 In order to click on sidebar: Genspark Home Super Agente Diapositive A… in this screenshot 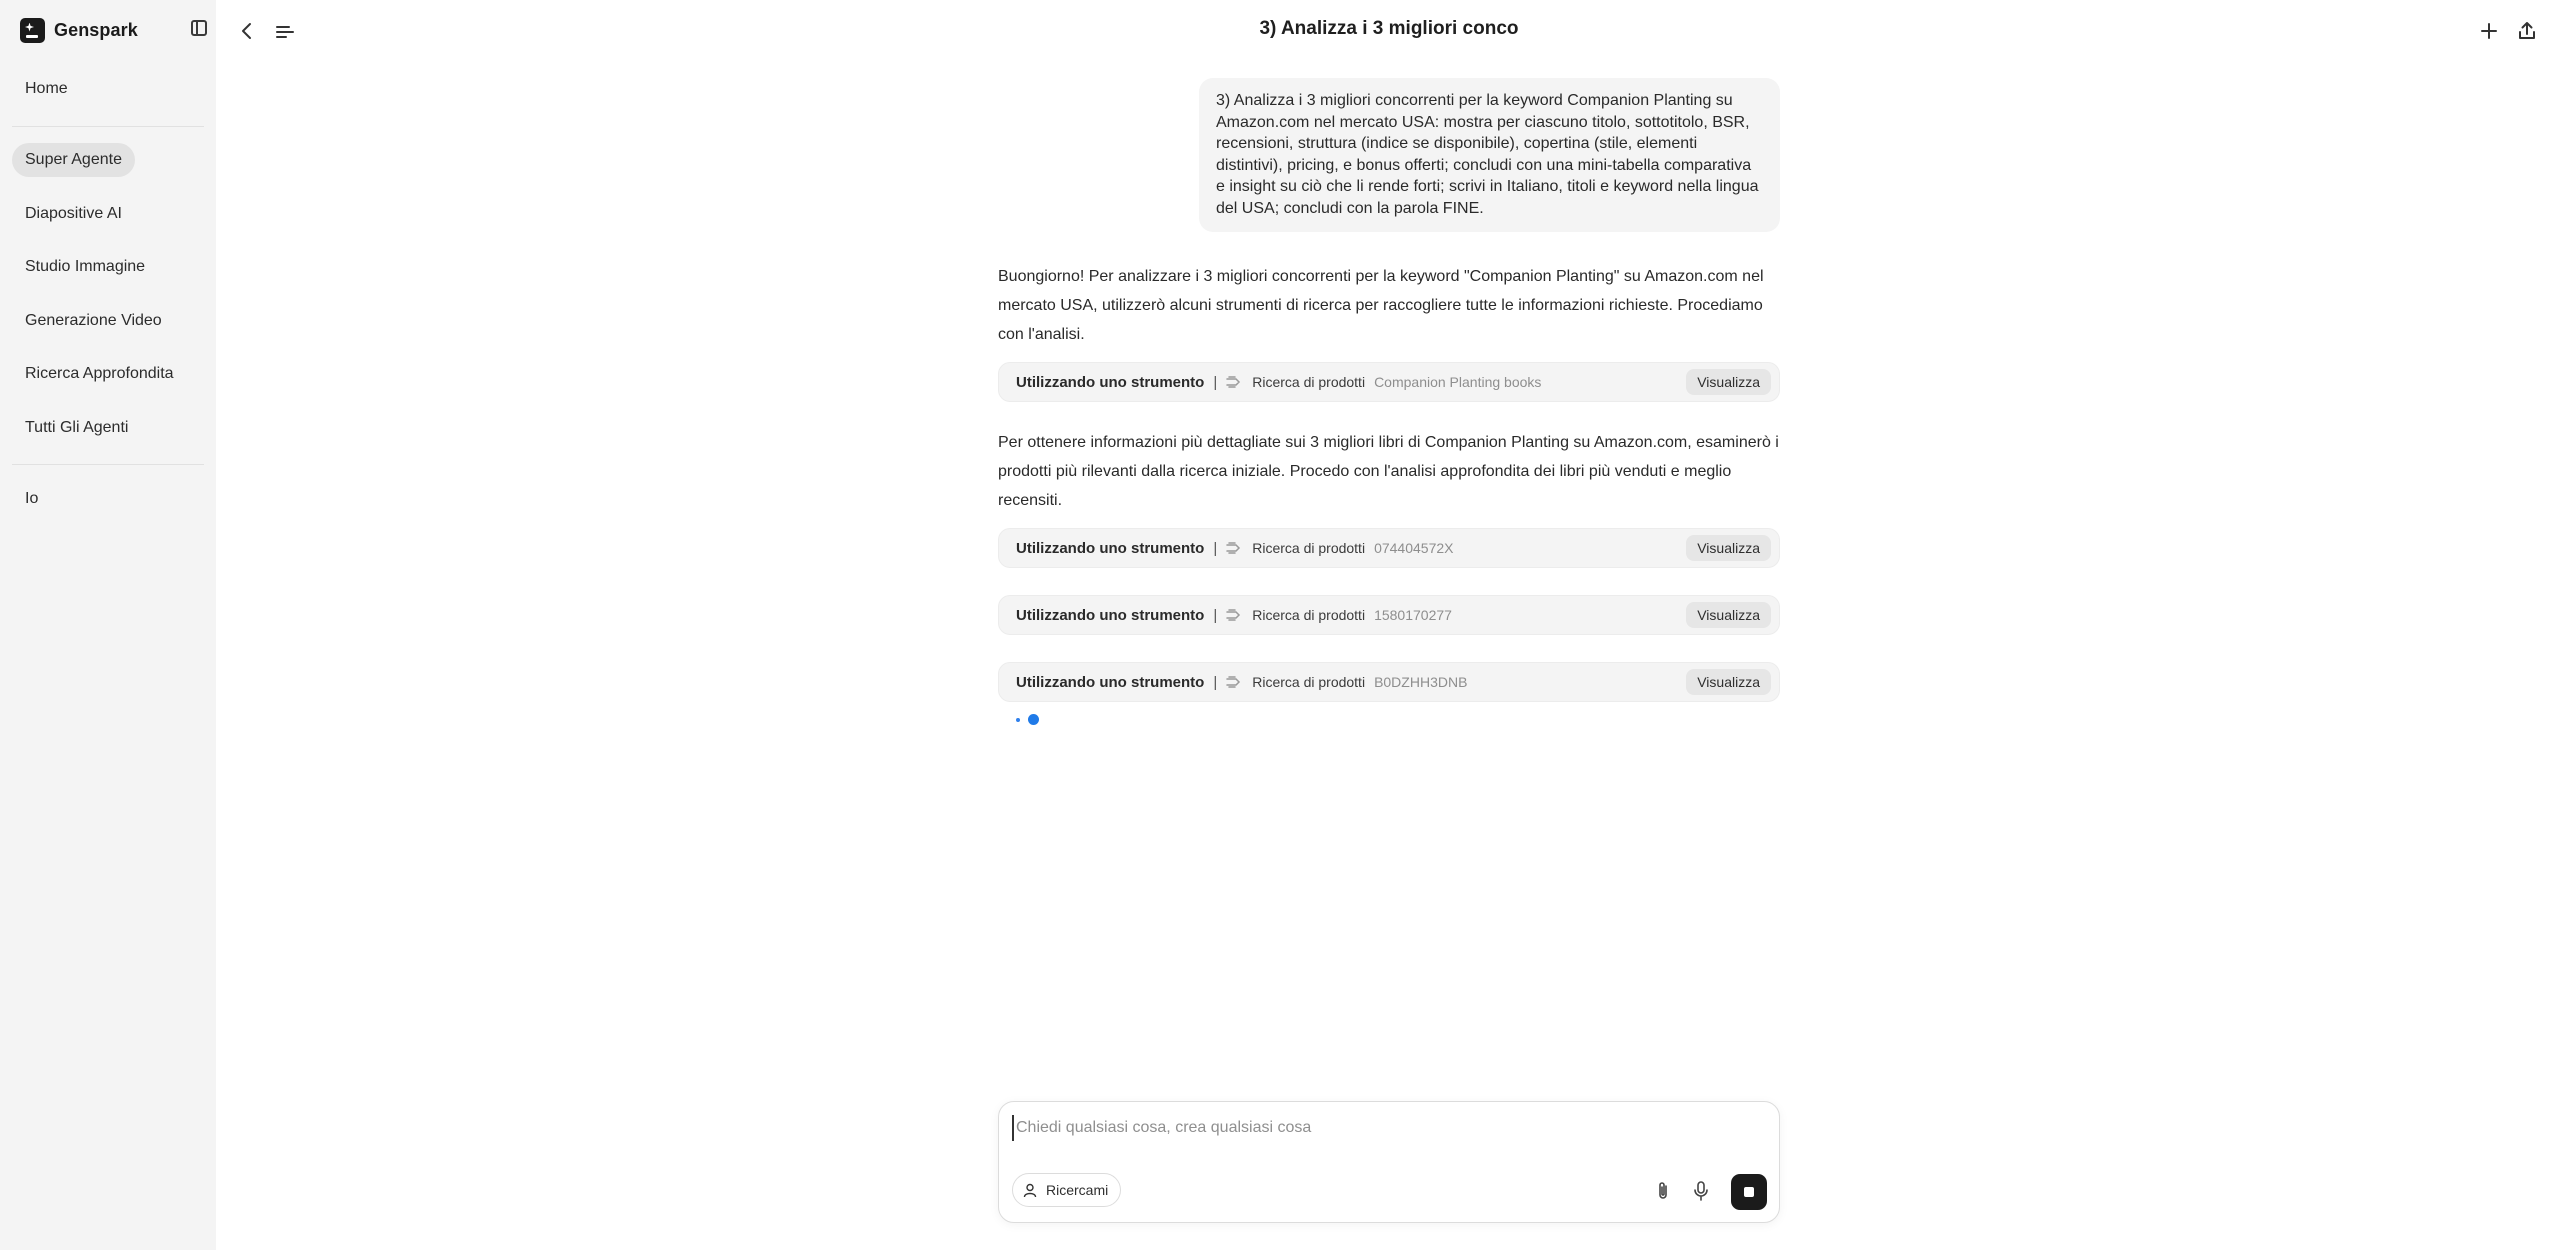, I will do `click(108, 625)`.